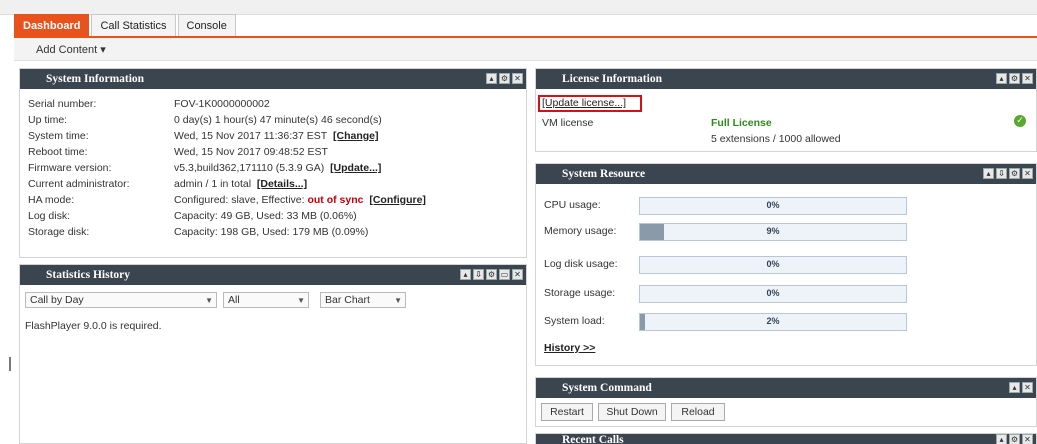  What do you see at coordinates (569, 348) in the screenshot?
I see `history-link: History >>` at bounding box center [569, 348].